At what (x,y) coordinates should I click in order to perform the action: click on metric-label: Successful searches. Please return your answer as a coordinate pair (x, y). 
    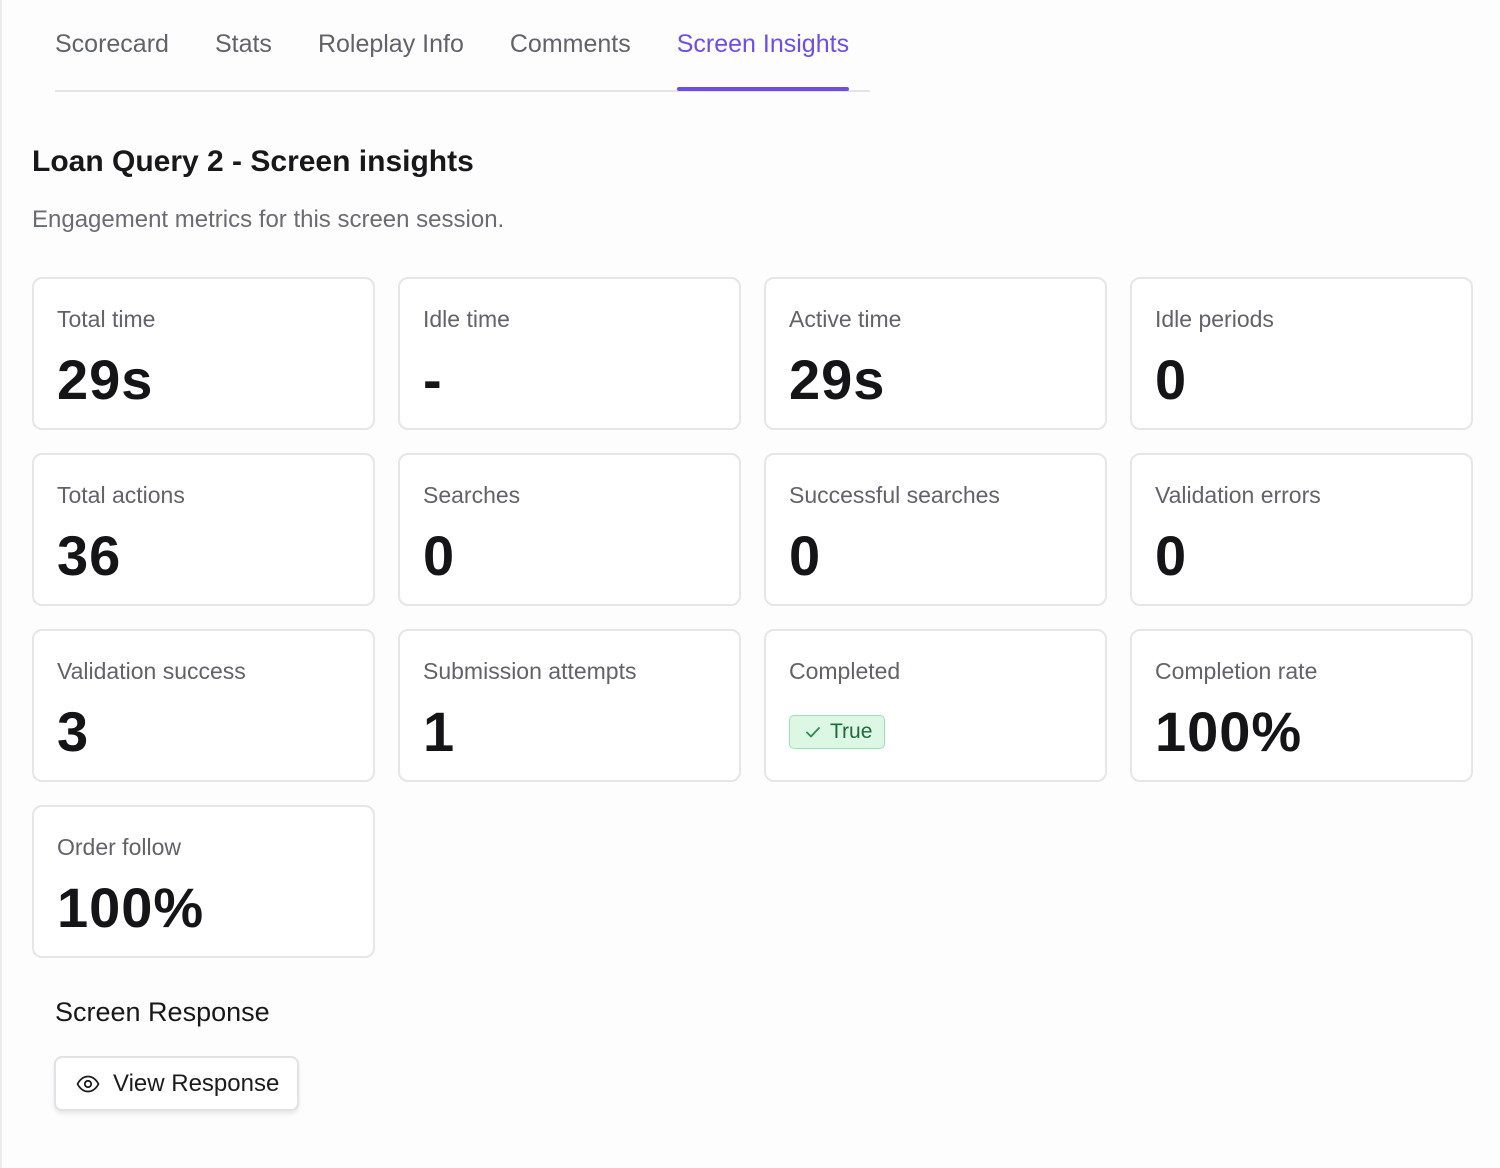
    Looking at the image, I should click on (894, 495).